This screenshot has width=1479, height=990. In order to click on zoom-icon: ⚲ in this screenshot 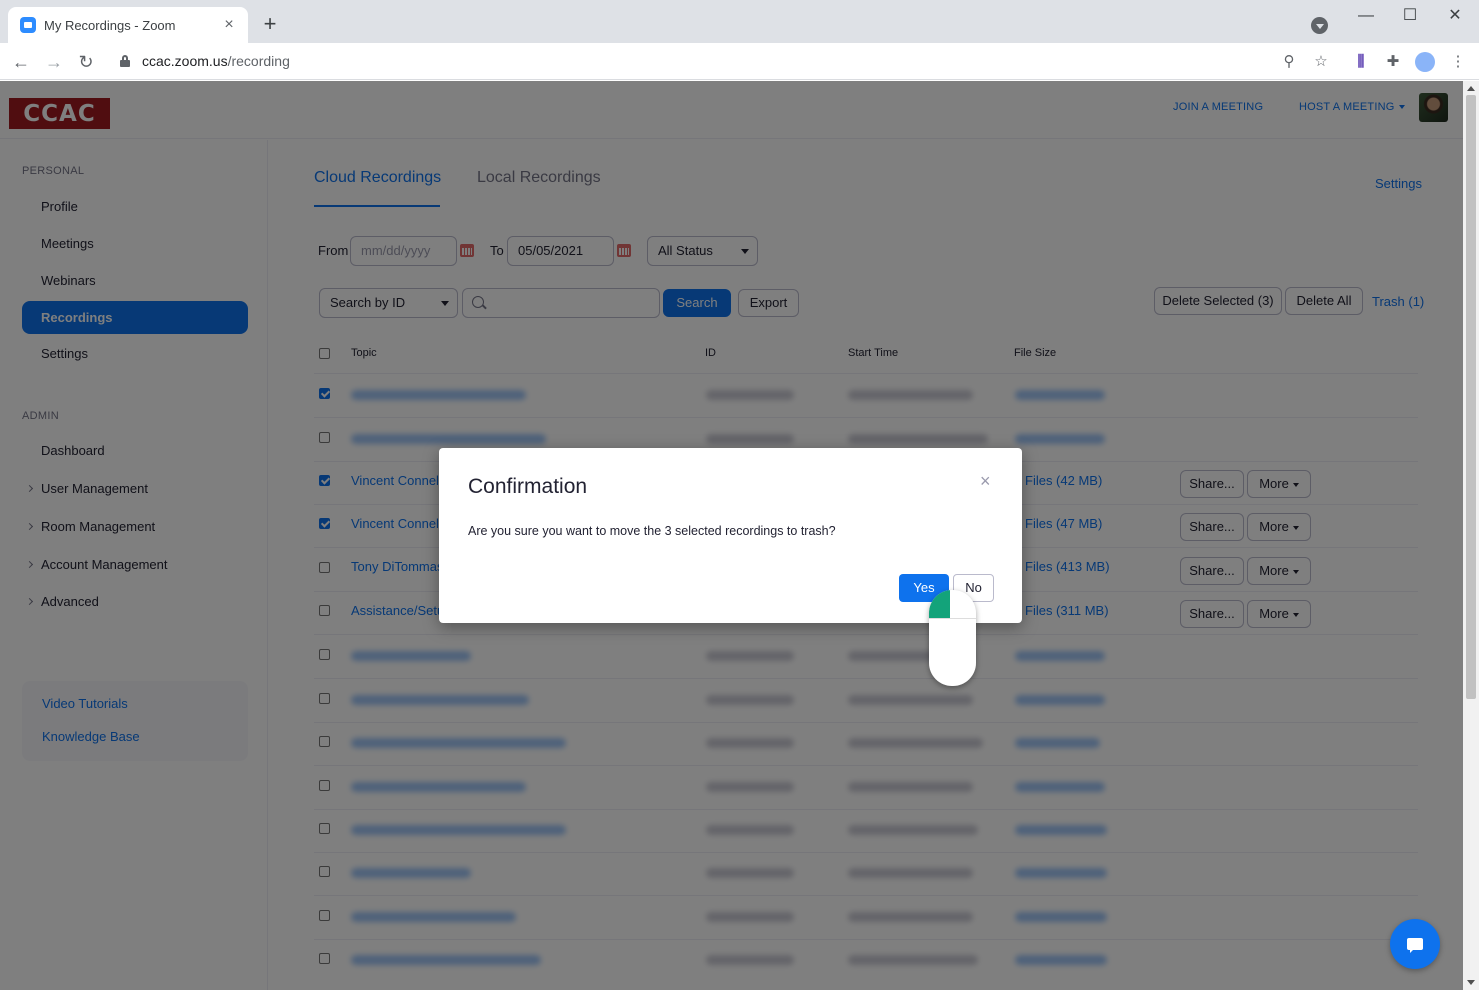, I will do `click(1289, 62)`.